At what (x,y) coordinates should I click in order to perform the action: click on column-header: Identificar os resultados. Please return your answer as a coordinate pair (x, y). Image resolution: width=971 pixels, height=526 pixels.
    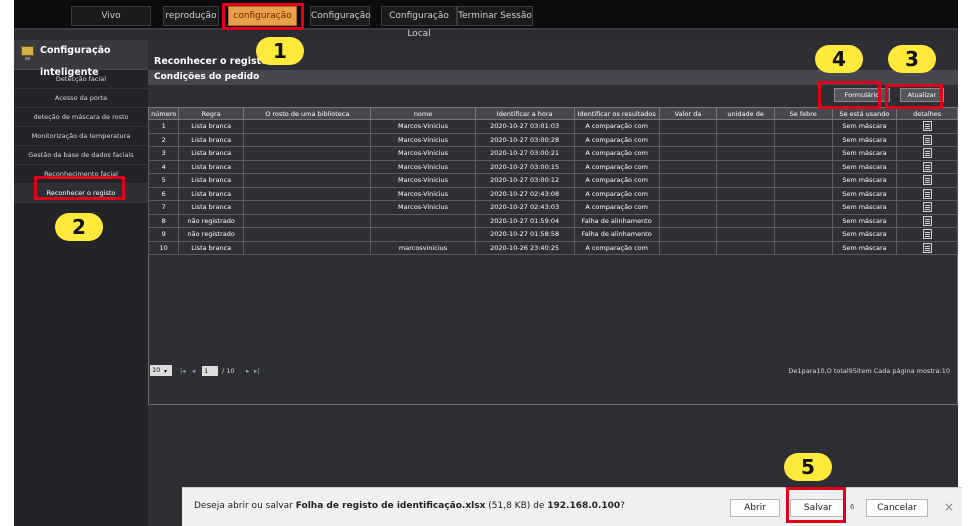
    Looking at the image, I should click on (616, 113).